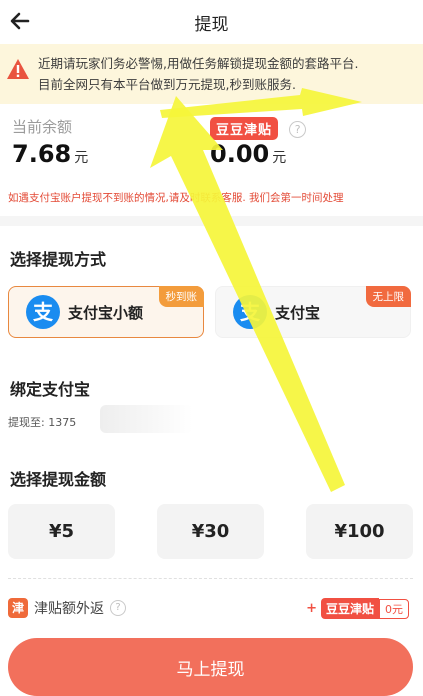  Describe the element at coordinates (21, 21) in the screenshot. I see `back-arrow-icon` at that location.